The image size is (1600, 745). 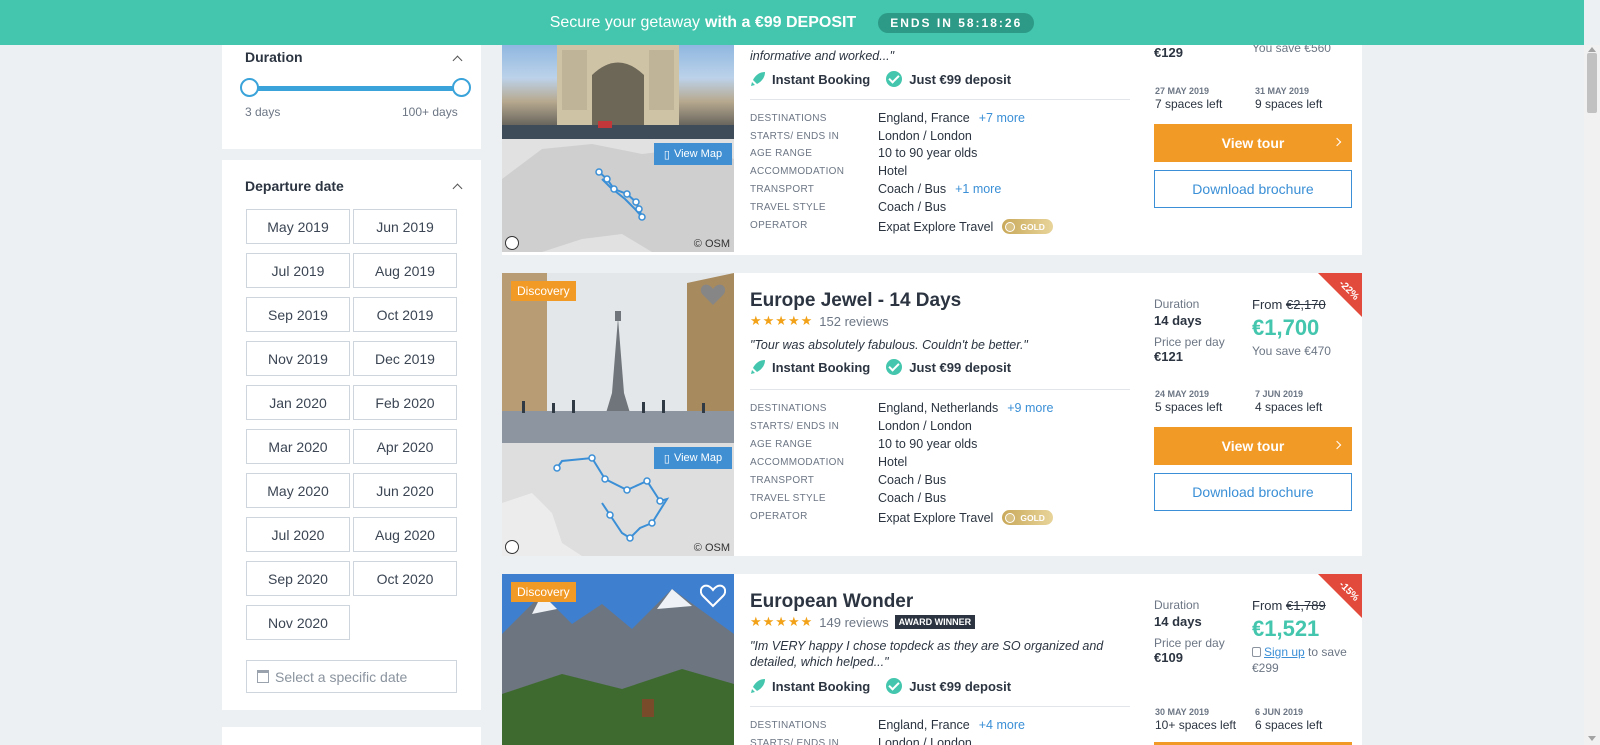 I want to click on tour-3-from-price: From €1,789, so click(x=1289, y=605).